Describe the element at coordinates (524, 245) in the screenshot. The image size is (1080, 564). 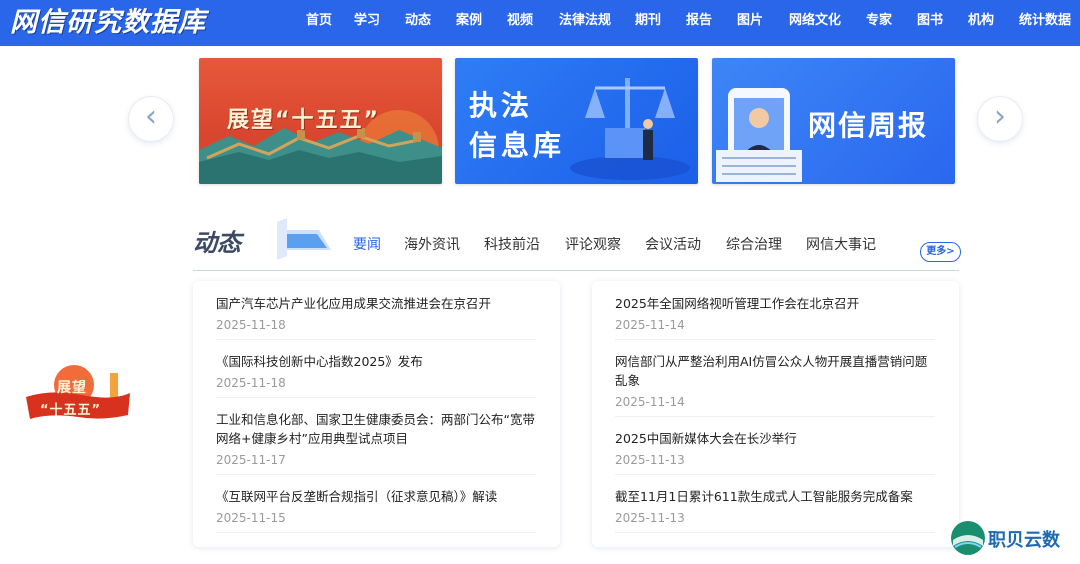
I see `tab-tech-frontier: 科技前沿` at that location.